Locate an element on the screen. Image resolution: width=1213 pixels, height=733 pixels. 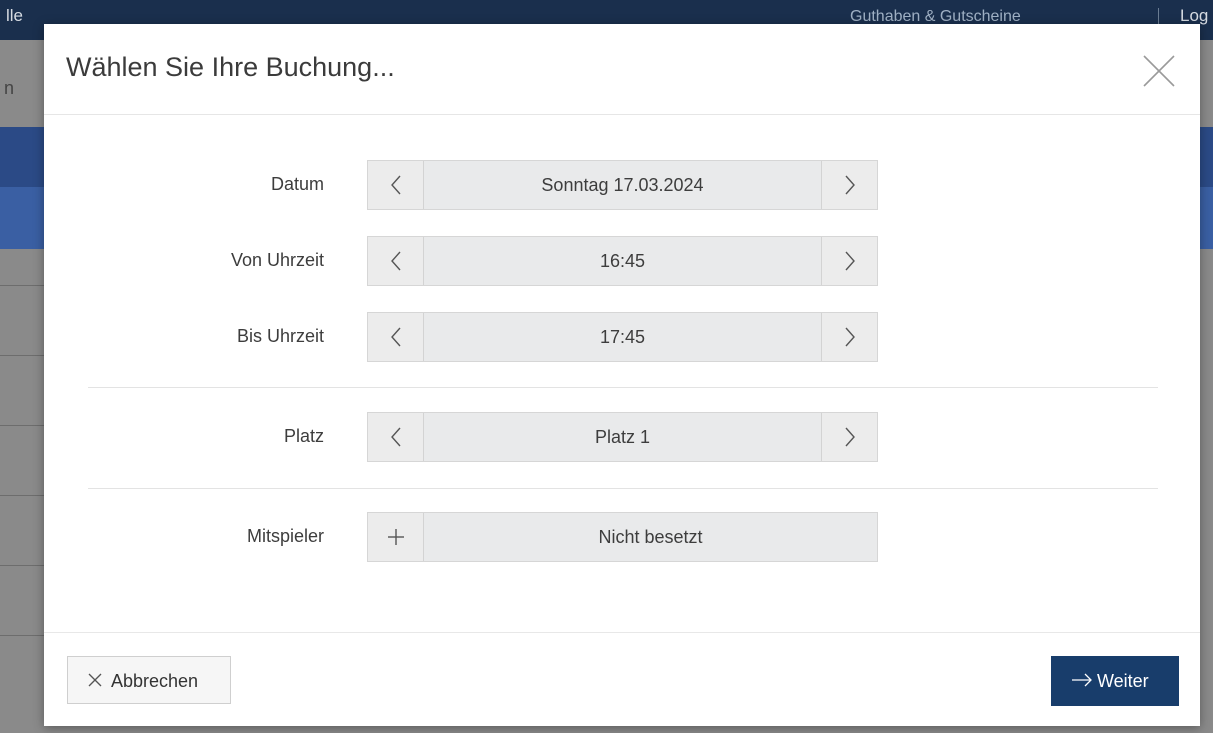
background-nav-login: Log is located at coordinates (1194, 15).